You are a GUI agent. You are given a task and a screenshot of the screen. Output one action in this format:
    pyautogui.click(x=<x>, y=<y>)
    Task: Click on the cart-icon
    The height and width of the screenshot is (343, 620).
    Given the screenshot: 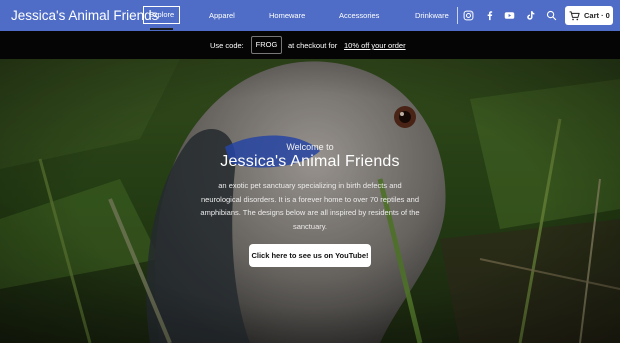 What is the action you would take?
    pyautogui.click(x=574, y=15)
    